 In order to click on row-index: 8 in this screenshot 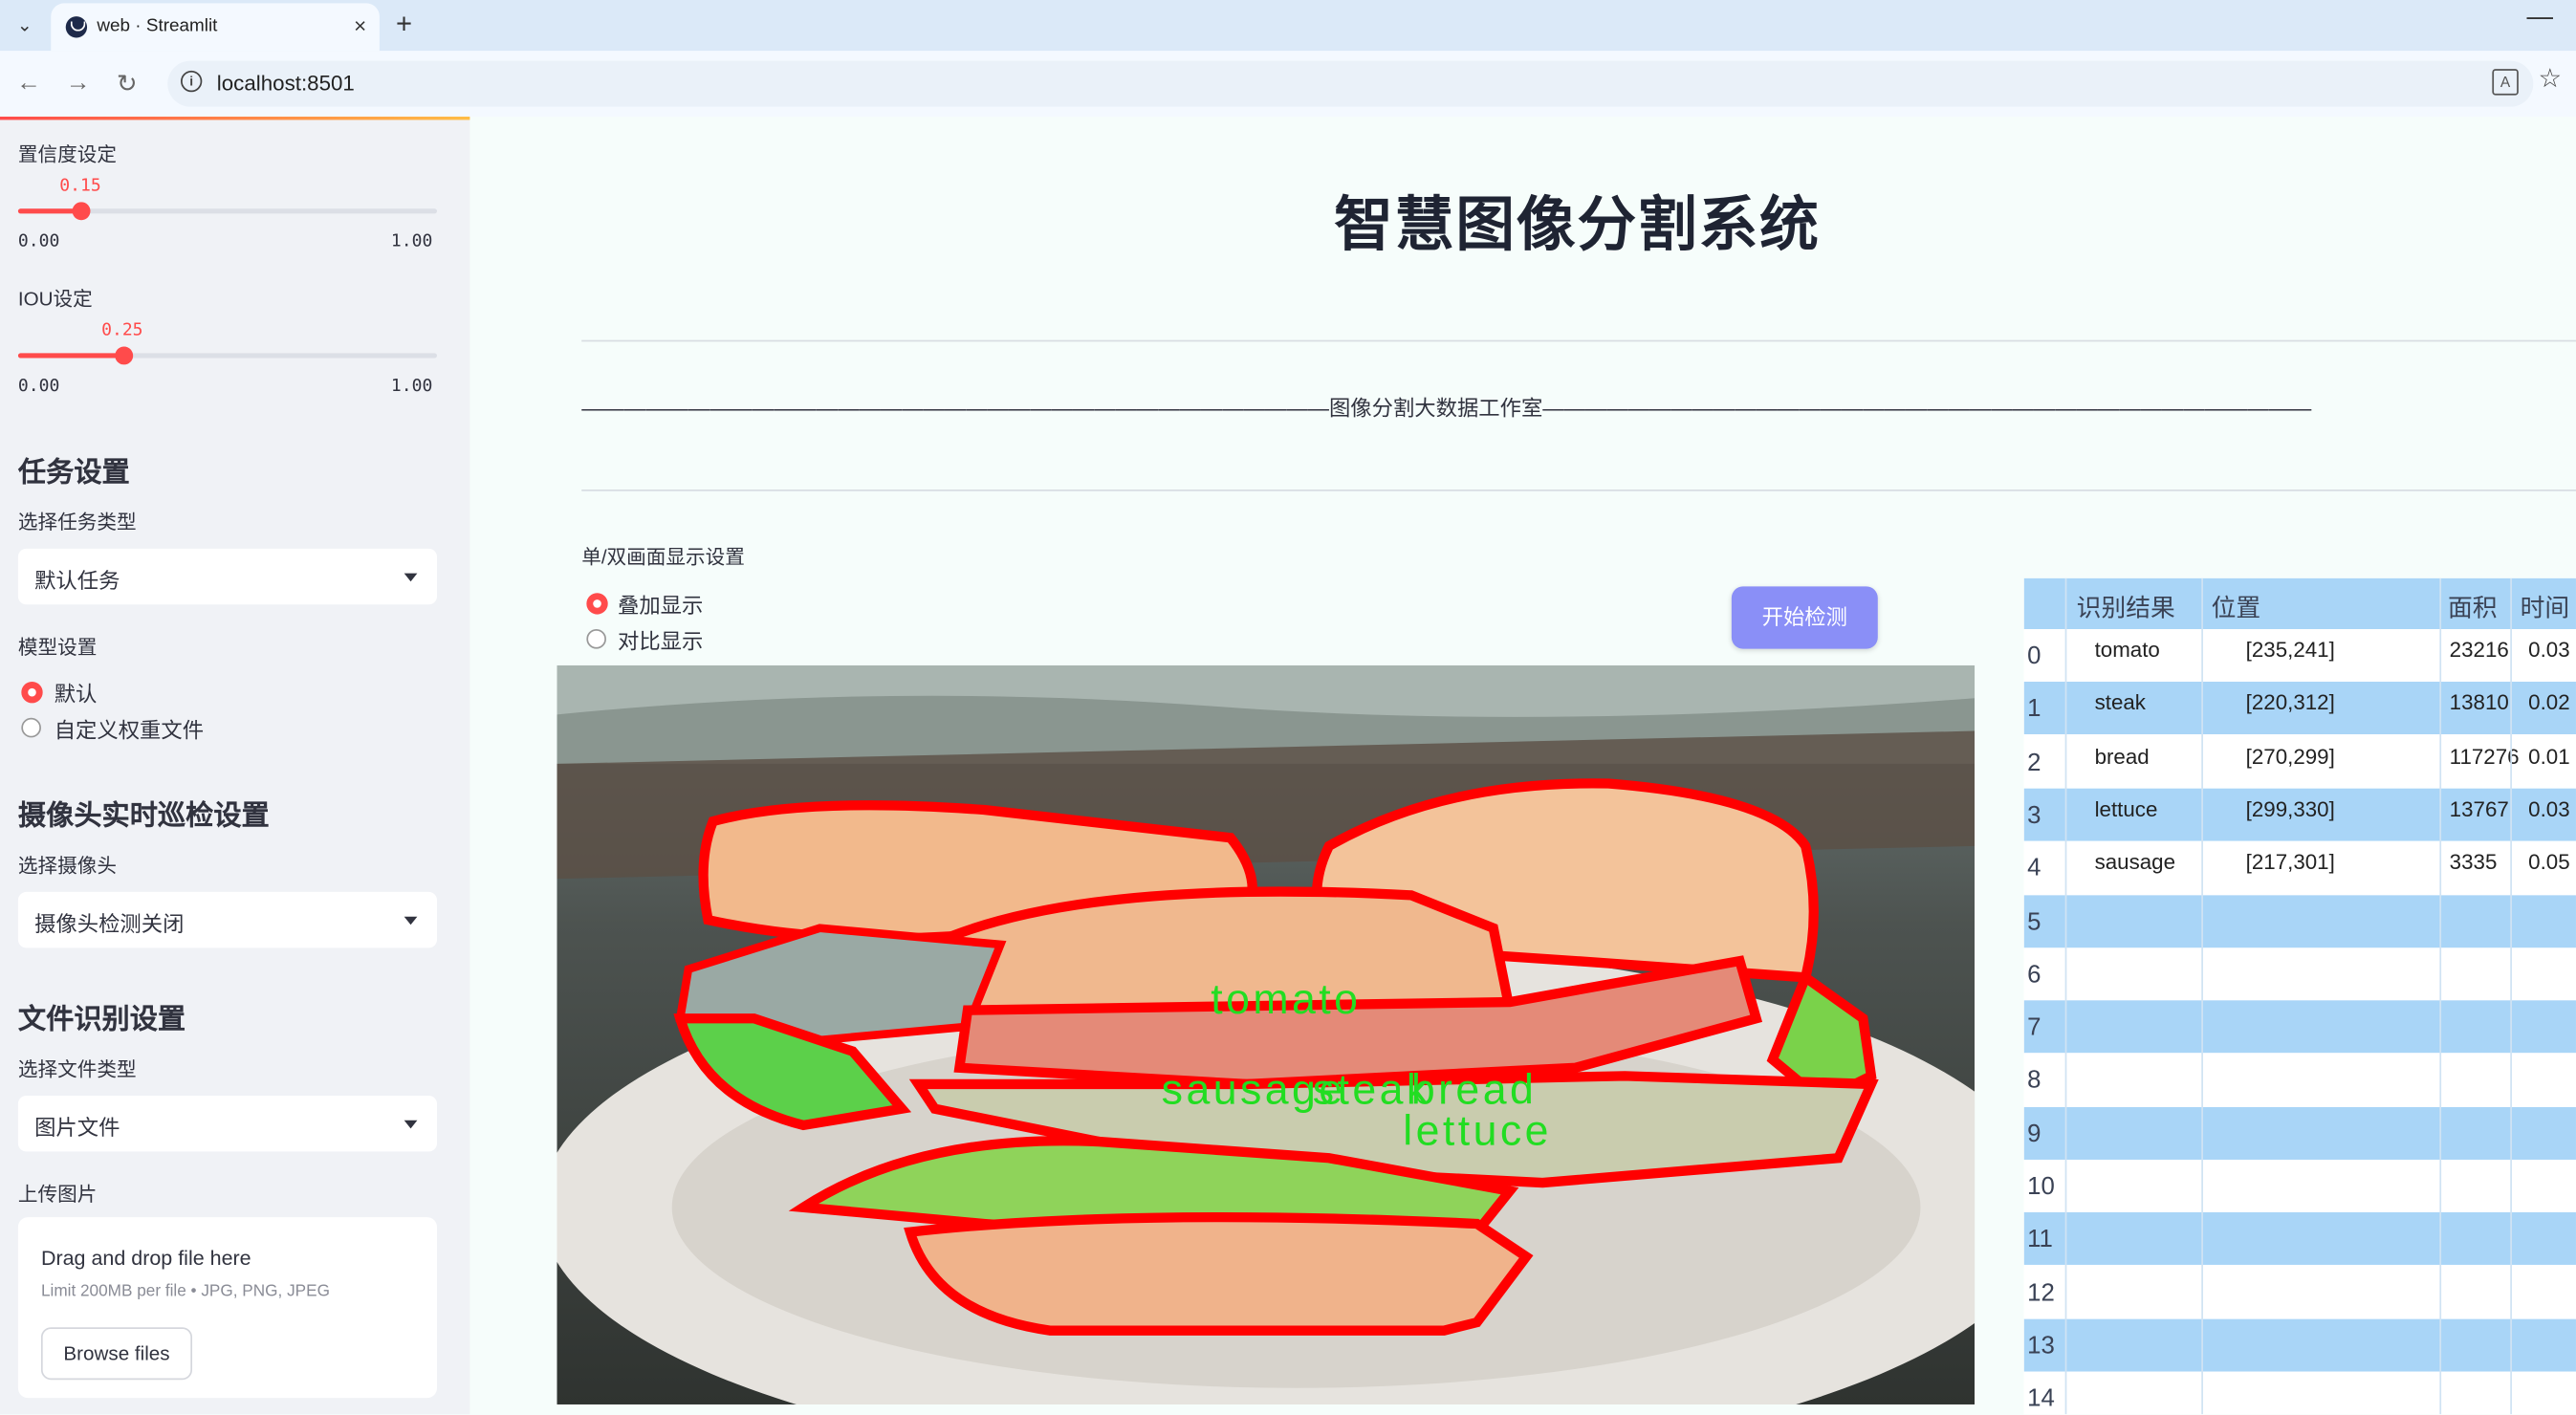, I will do `click(2034, 1080)`.